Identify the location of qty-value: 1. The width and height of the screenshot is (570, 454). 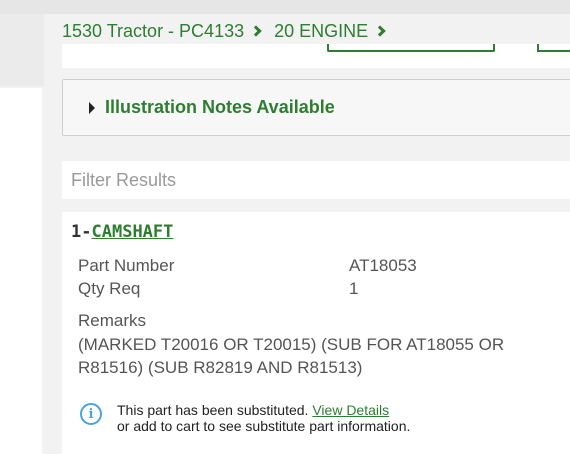
(354, 288).